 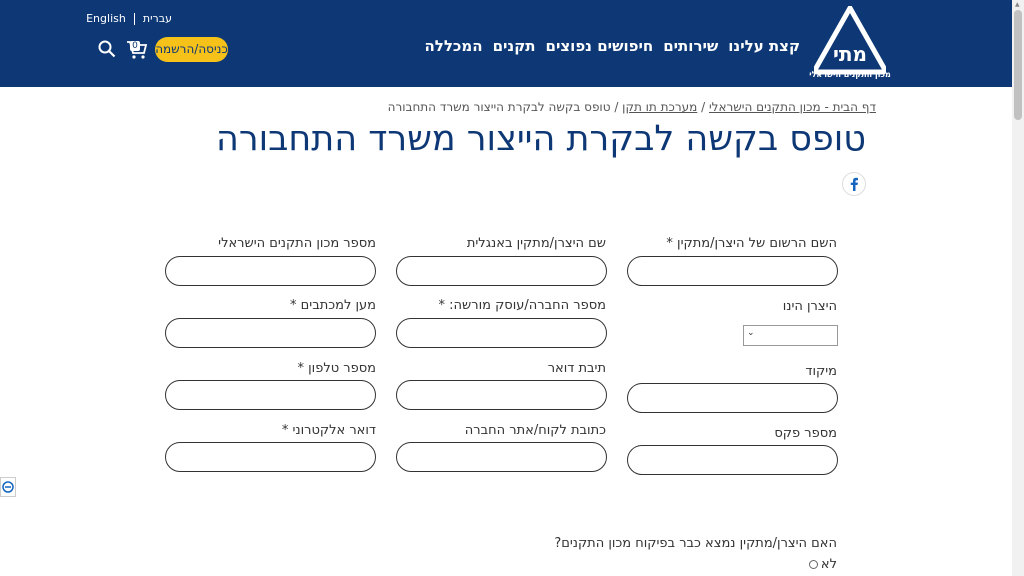 I want to click on label-email: דואר אלקטרוני *, so click(x=328, y=430).